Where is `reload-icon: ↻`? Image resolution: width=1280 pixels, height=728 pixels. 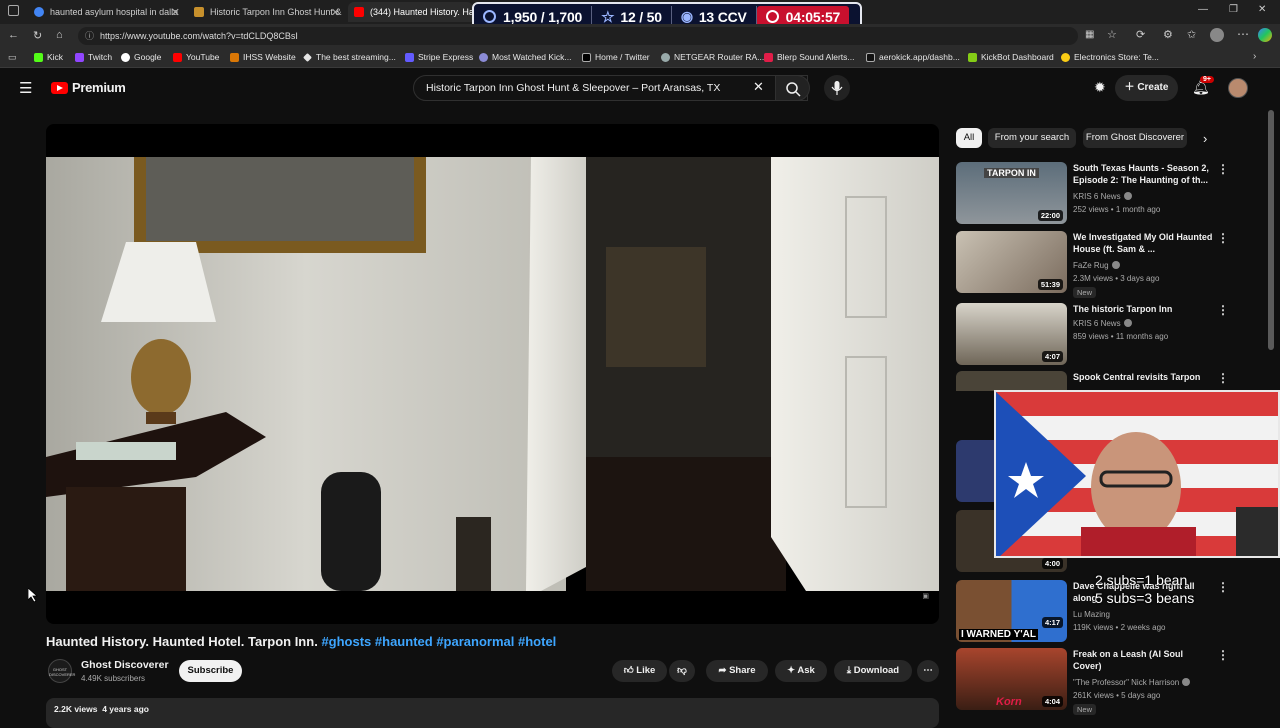 reload-icon: ↻ is located at coordinates (37, 35).